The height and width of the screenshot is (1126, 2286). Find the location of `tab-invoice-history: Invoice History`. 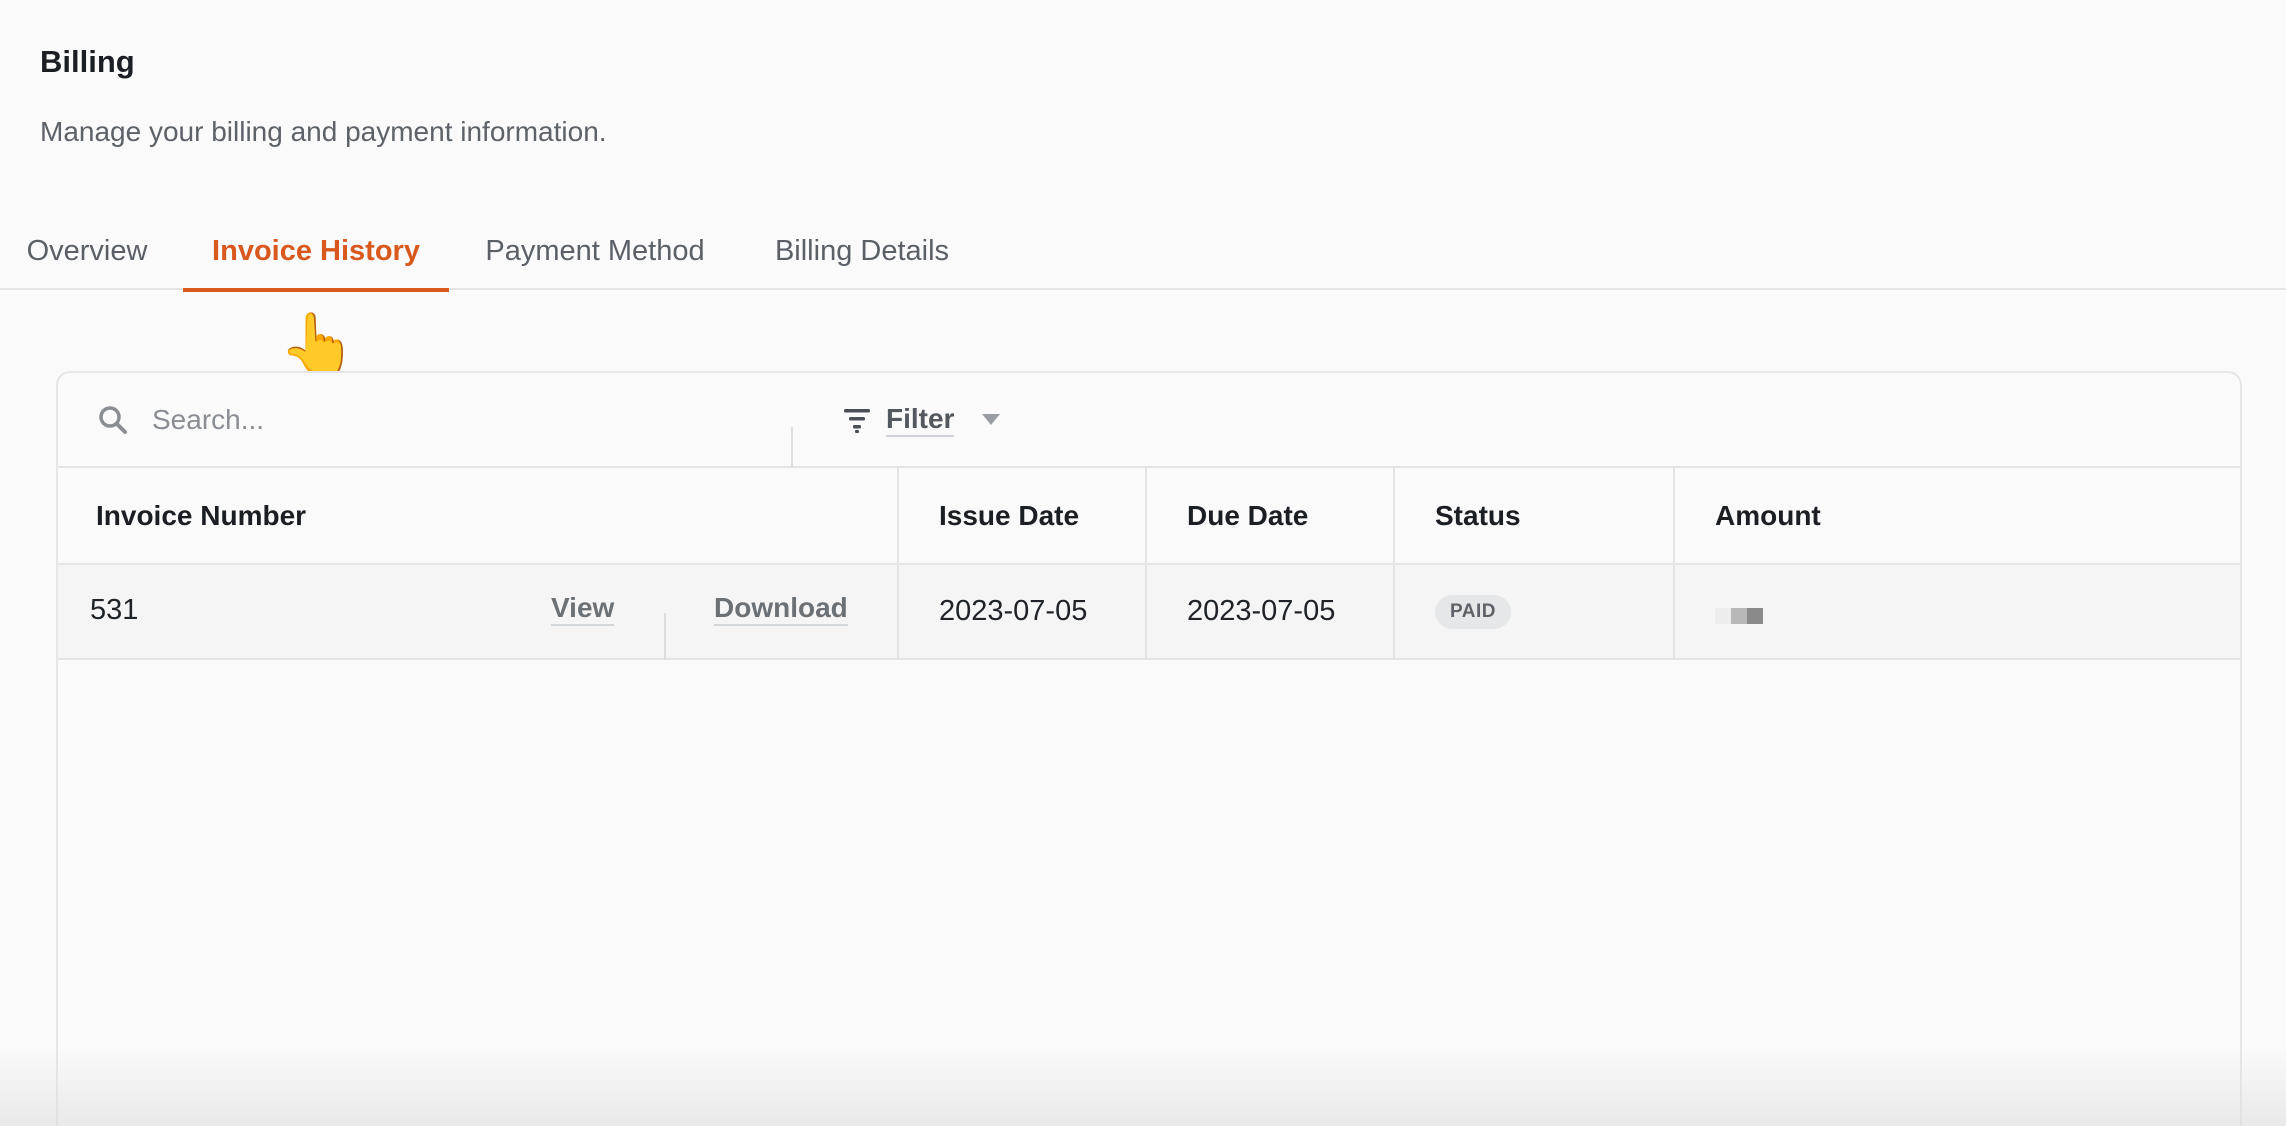

tab-invoice-history: Invoice History is located at coordinates (316, 252).